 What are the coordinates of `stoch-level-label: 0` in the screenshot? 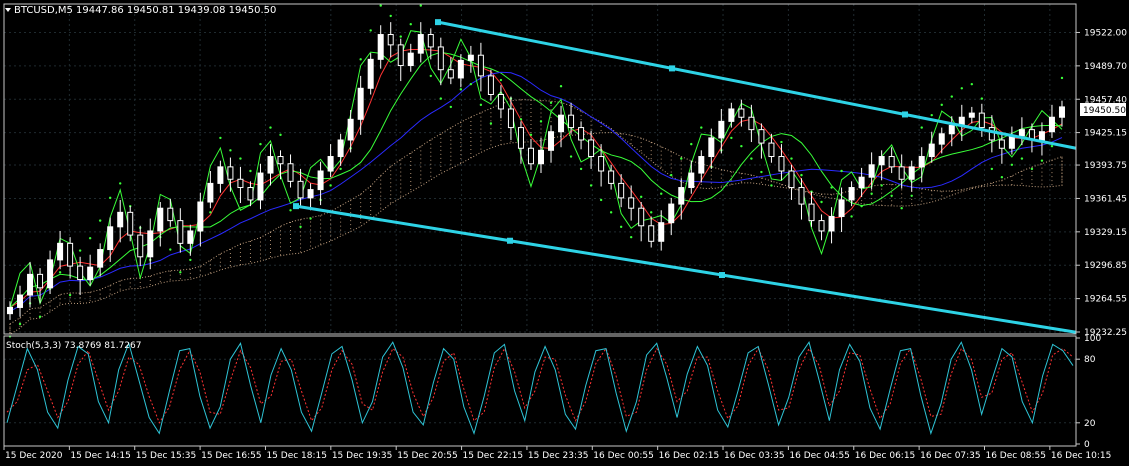 It's located at (1087, 445).